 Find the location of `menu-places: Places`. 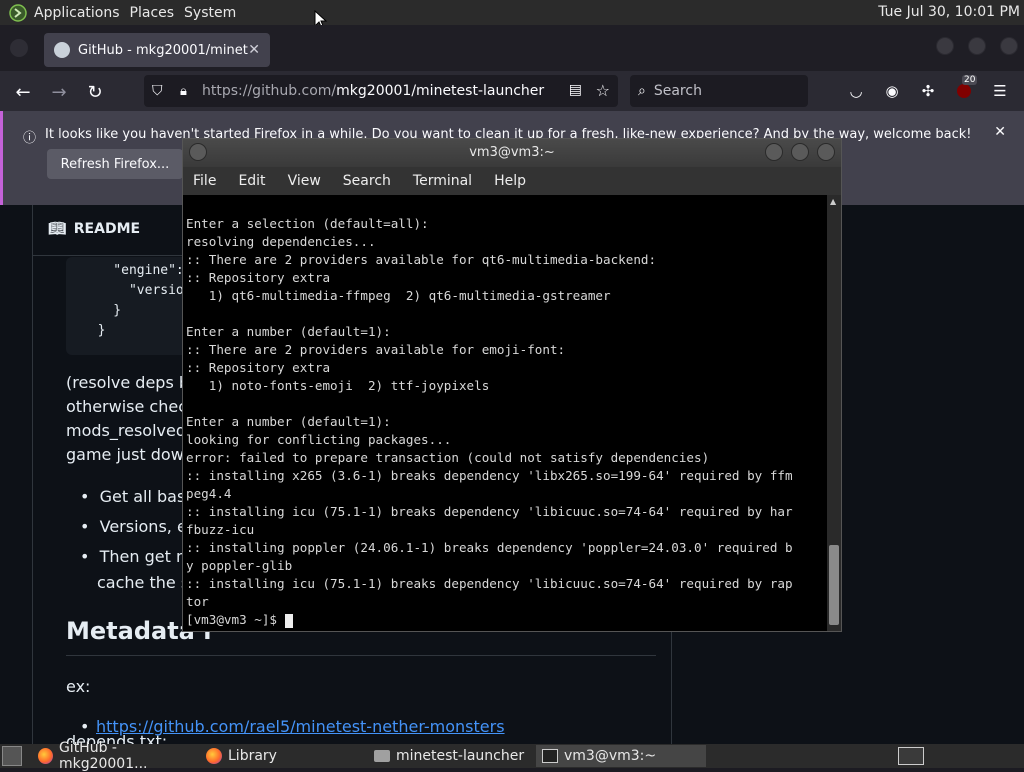

menu-places: Places is located at coordinates (152, 13).